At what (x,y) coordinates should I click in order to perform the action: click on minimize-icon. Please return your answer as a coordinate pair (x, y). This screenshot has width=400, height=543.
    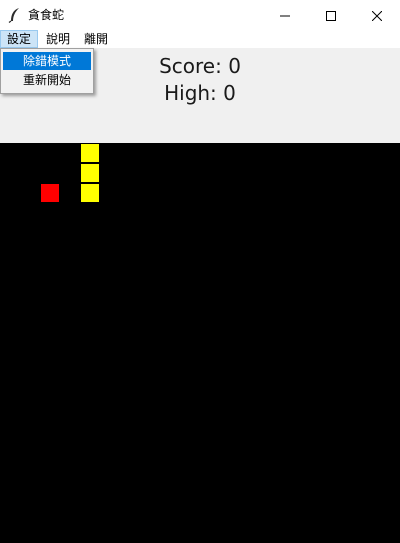
    Looking at the image, I should click on (285, 15).